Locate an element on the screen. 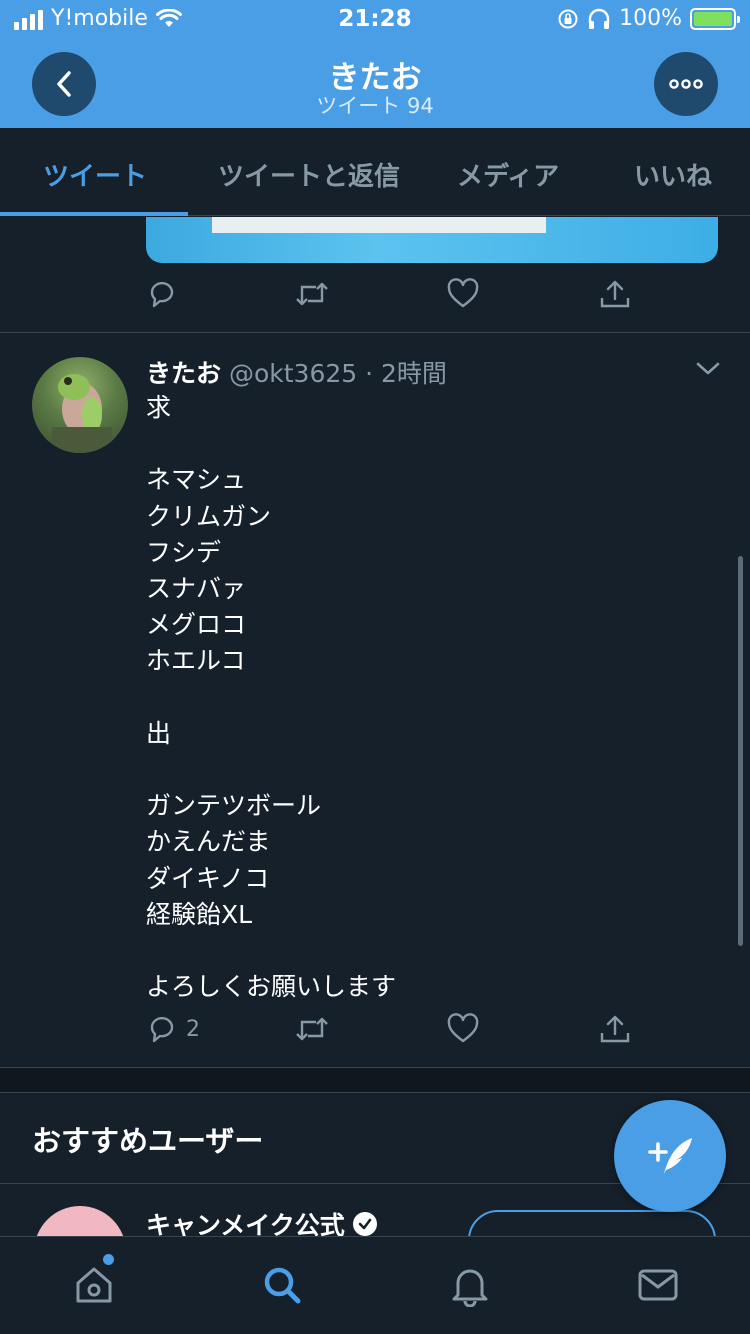 This screenshot has height=1334, width=750. active-tab-indicator is located at coordinates (94, 214).